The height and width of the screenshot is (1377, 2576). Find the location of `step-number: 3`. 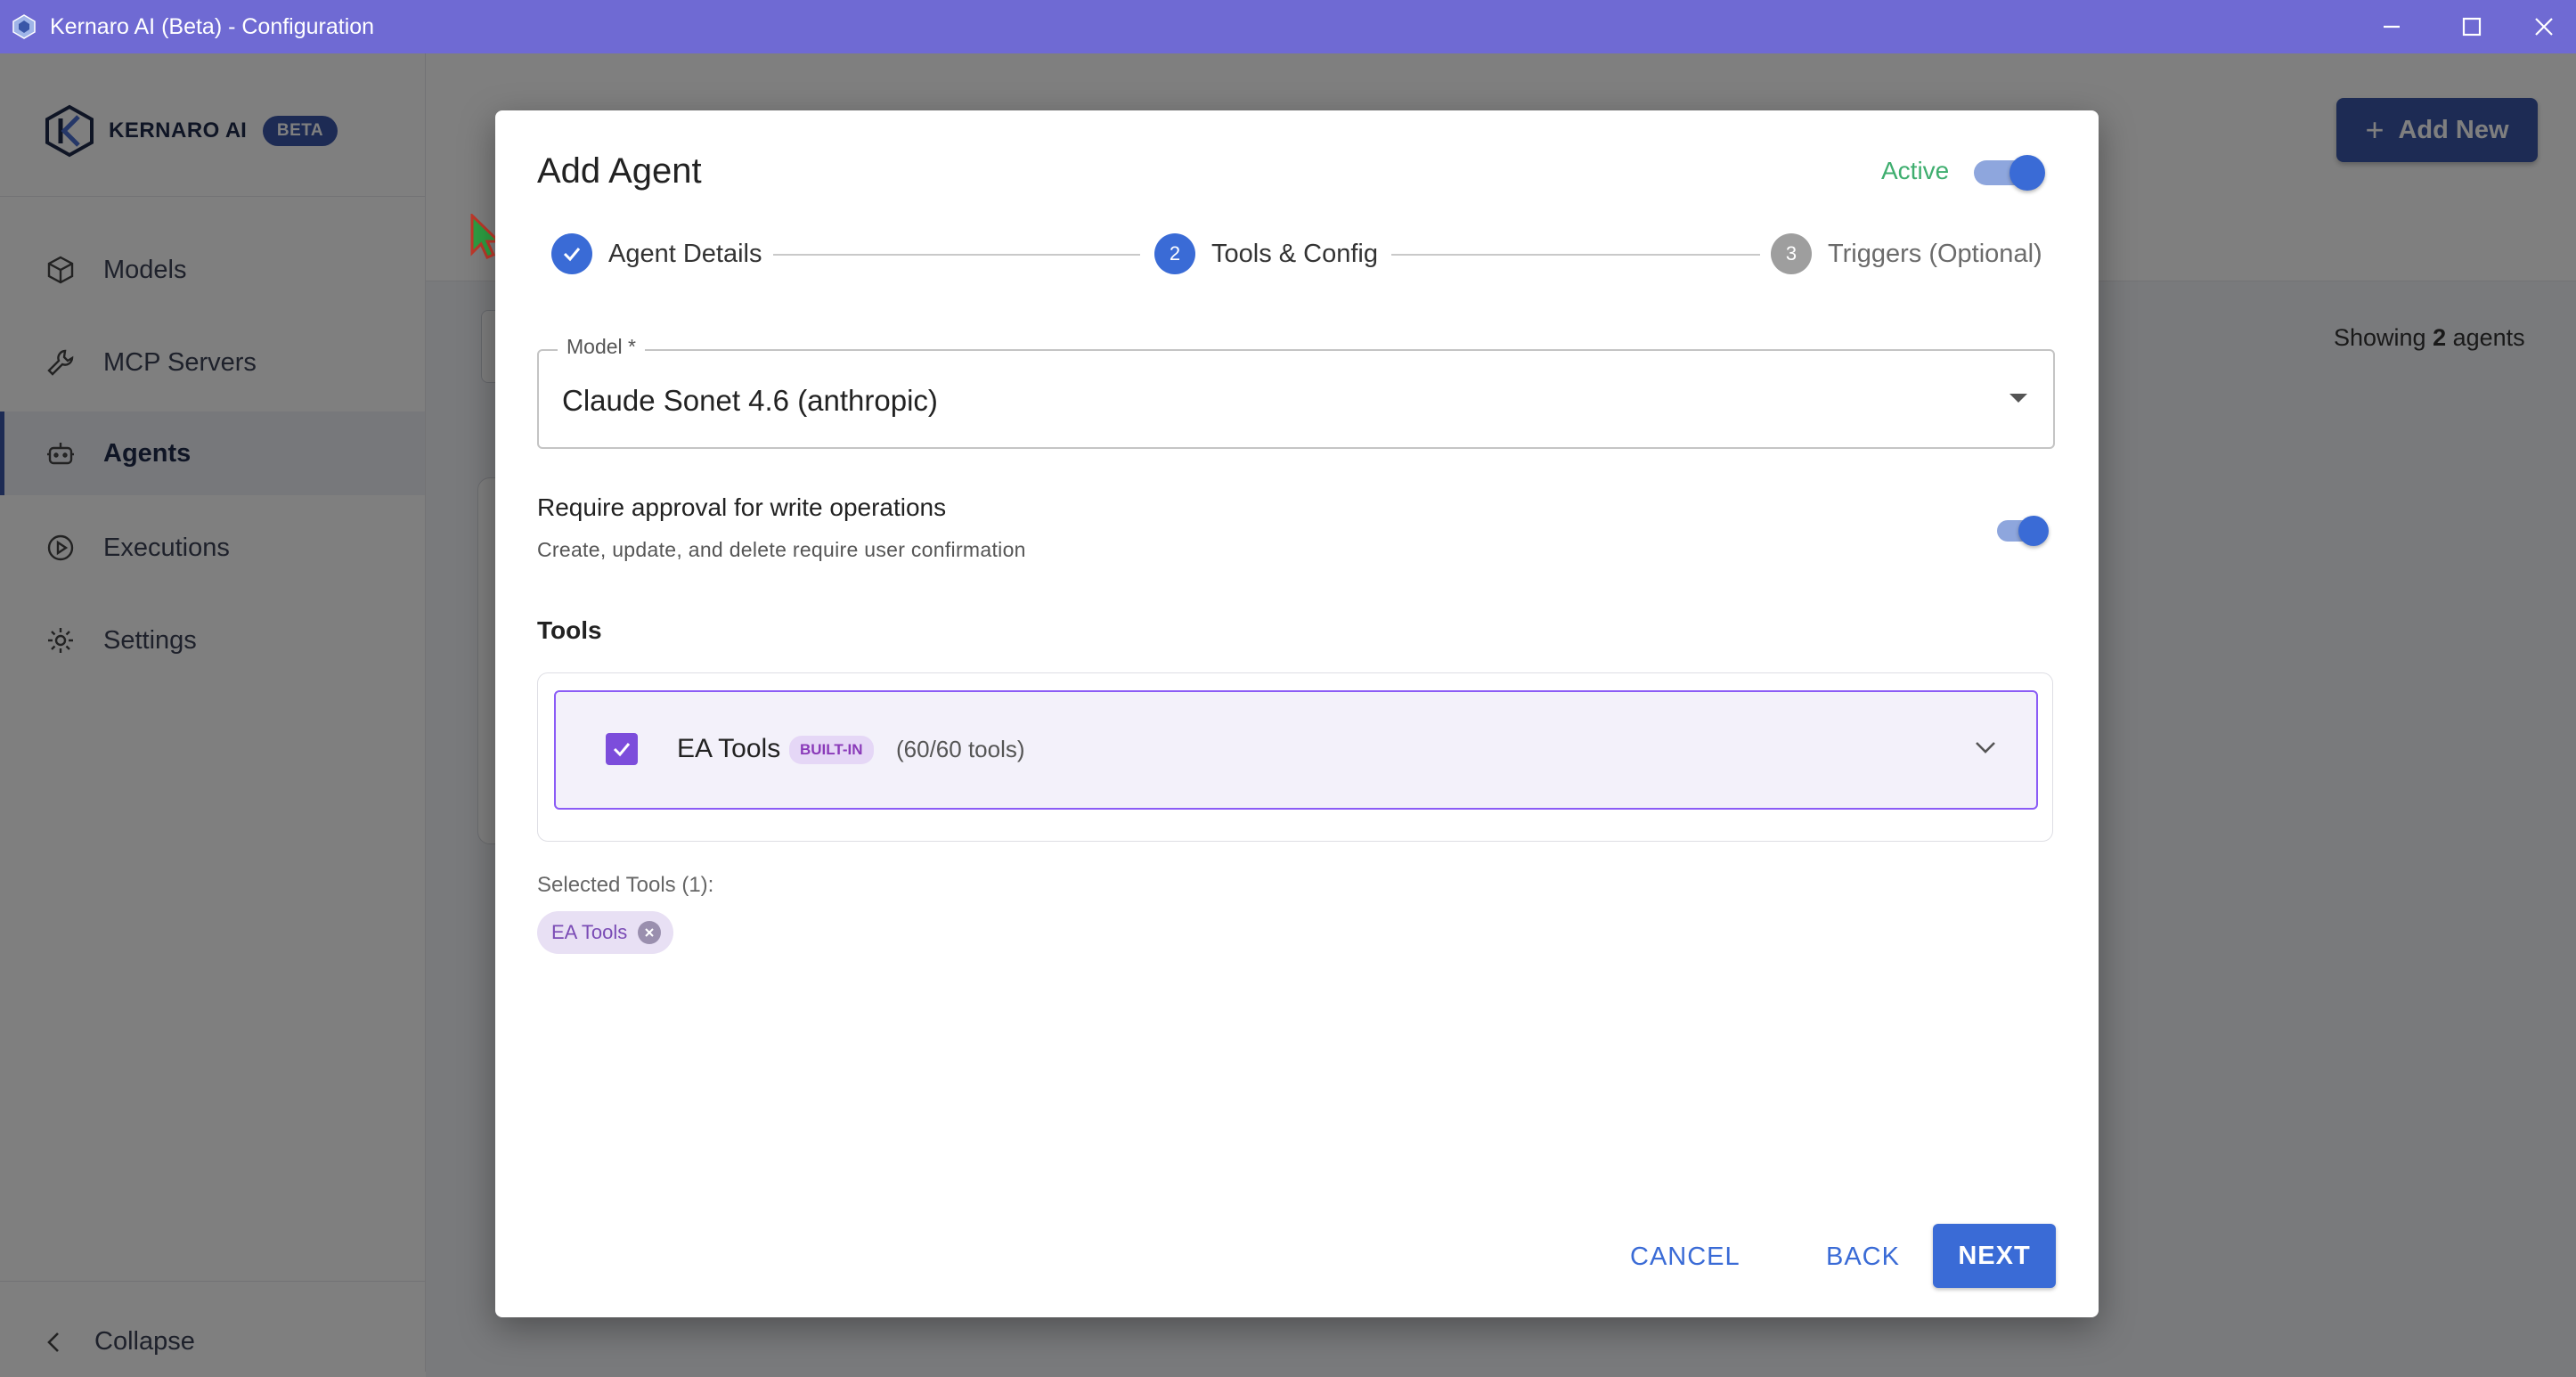

step-number: 3 is located at coordinates (1792, 253).